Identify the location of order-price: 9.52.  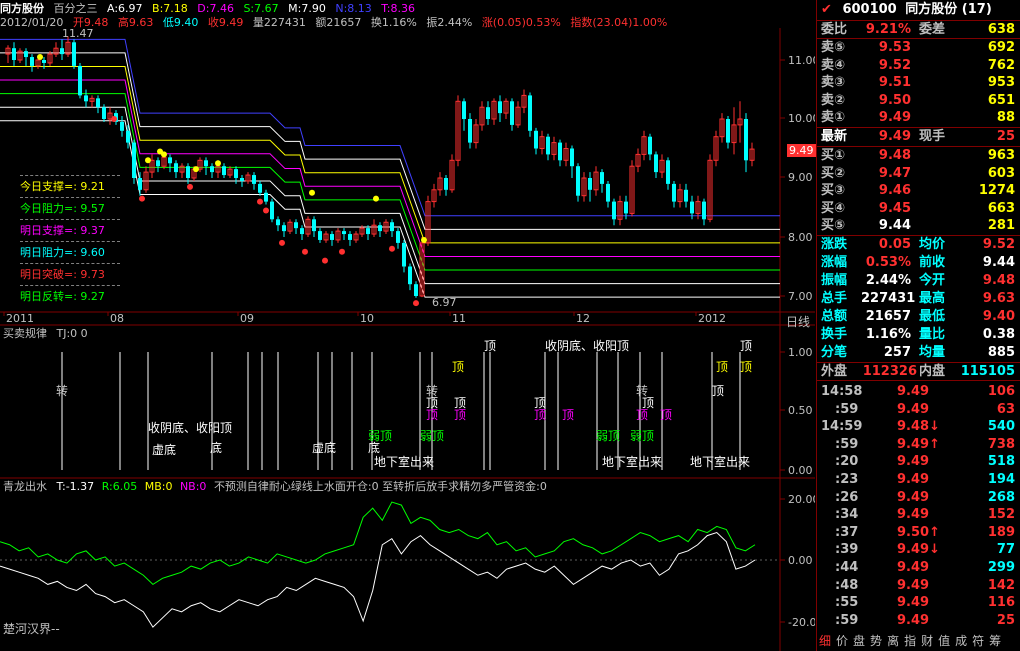
(894, 65).